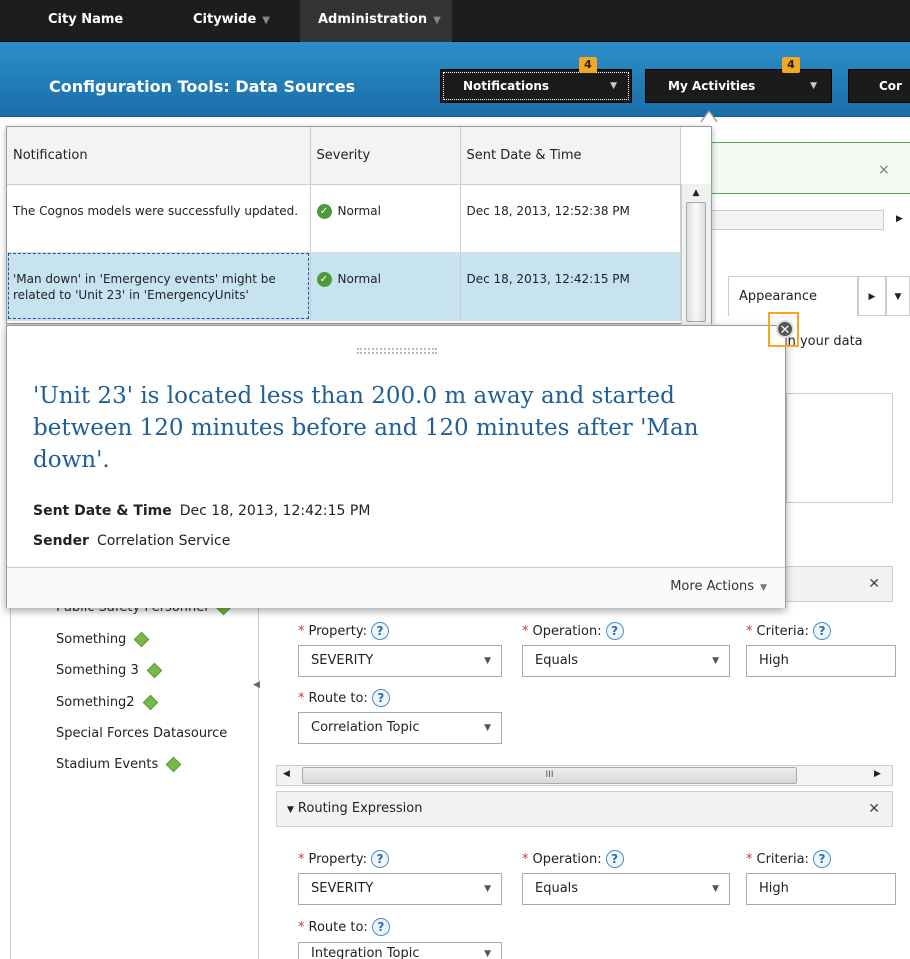 Image resolution: width=910 pixels, height=959 pixels. Describe the element at coordinates (97, 670) in the screenshot. I see `list-item-label: Something 3` at that location.